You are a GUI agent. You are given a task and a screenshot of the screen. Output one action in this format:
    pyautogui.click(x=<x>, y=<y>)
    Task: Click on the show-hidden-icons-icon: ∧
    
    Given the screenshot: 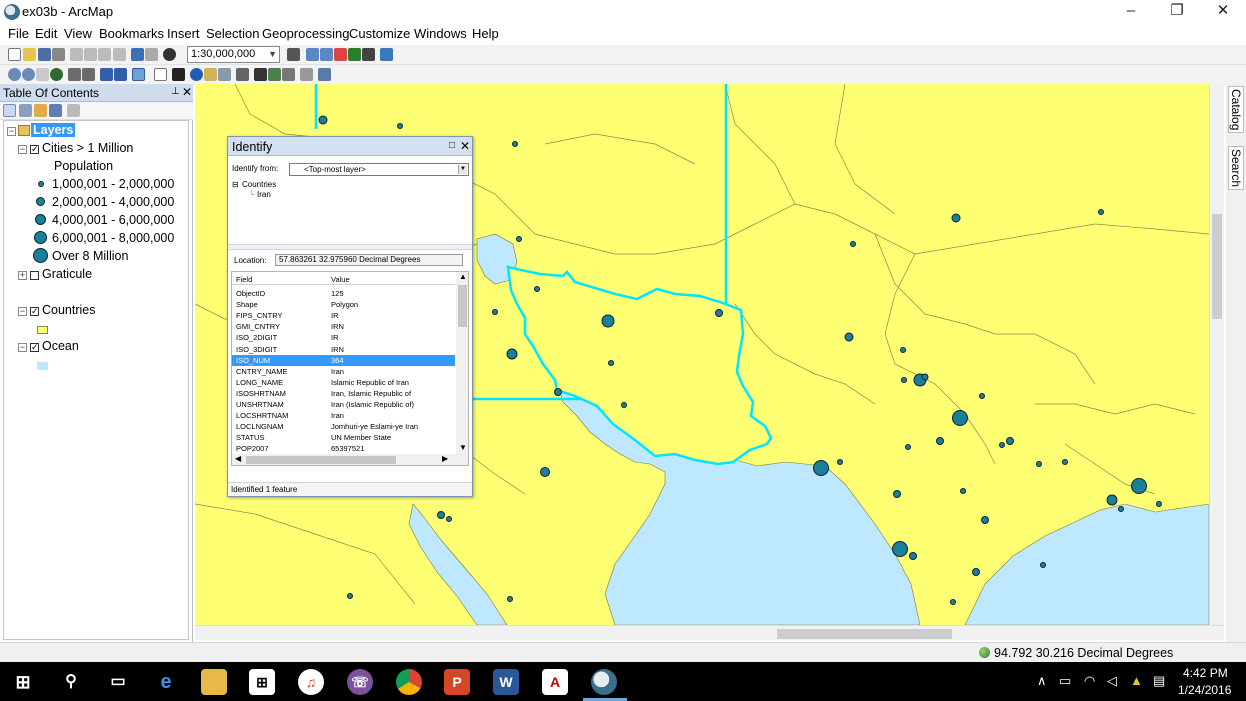 What is the action you would take?
    pyautogui.click(x=1042, y=681)
    